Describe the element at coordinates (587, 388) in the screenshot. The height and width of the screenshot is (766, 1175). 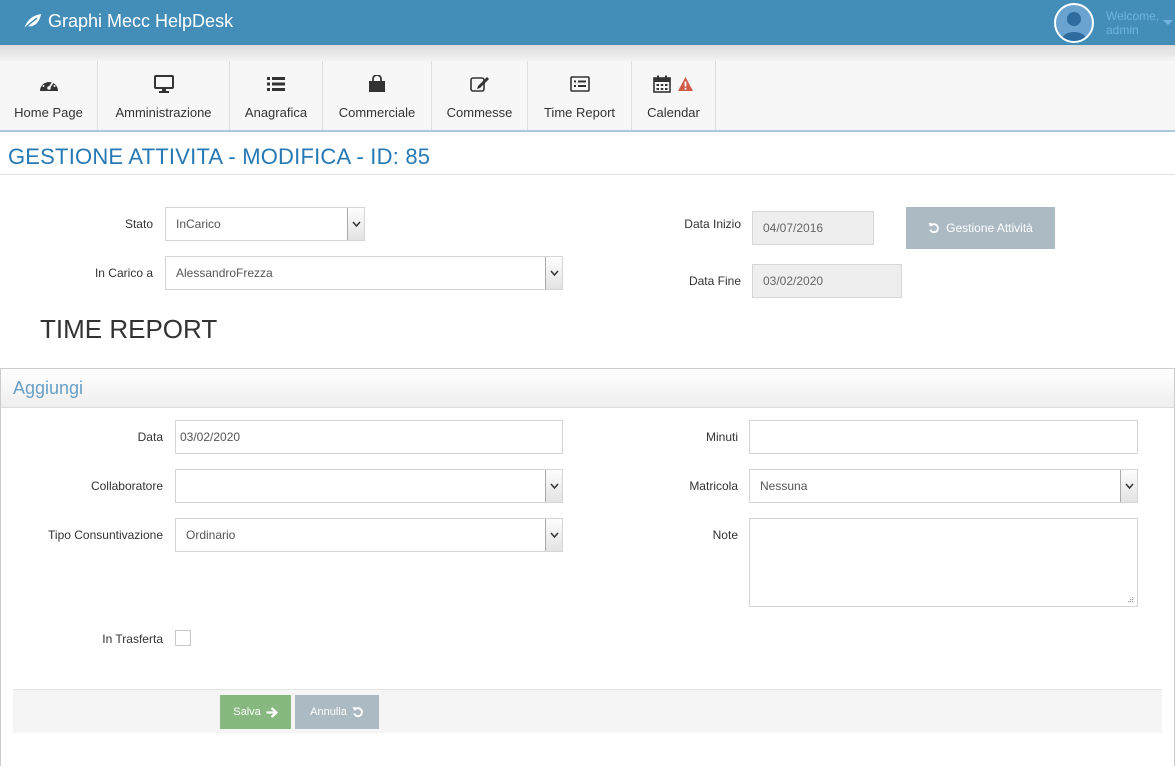
I see `widget-header: Aggiungi` at that location.